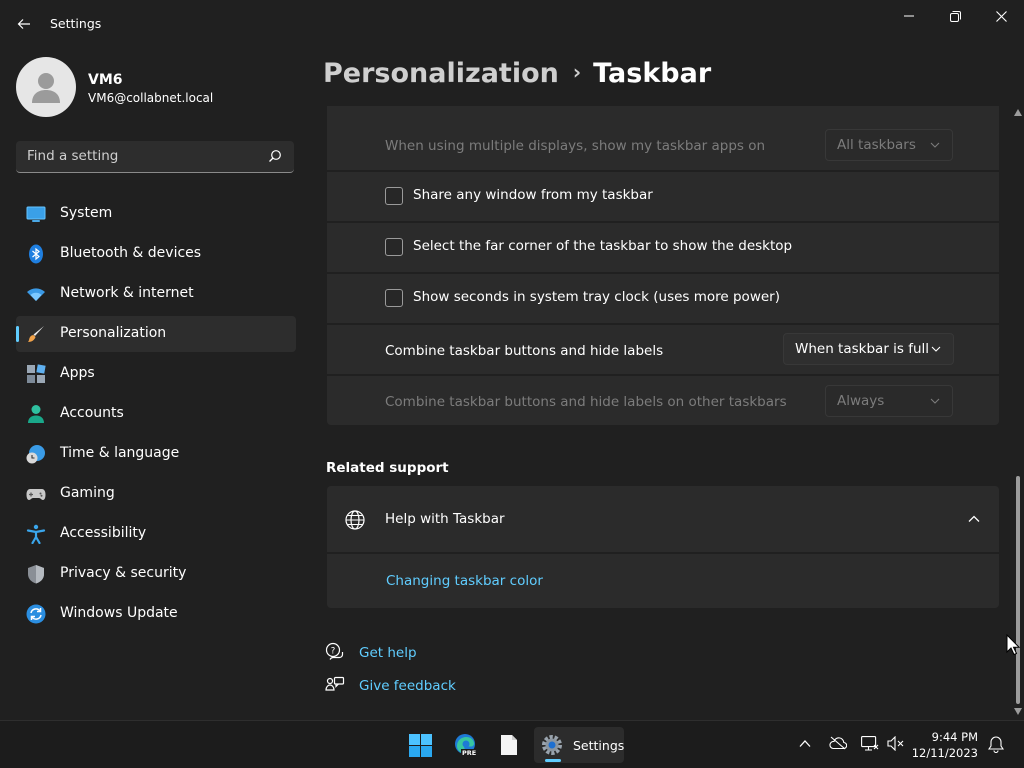 The width and height of the screenshot is (1024, 768). I want to click on close-button, so click(1001, 16).